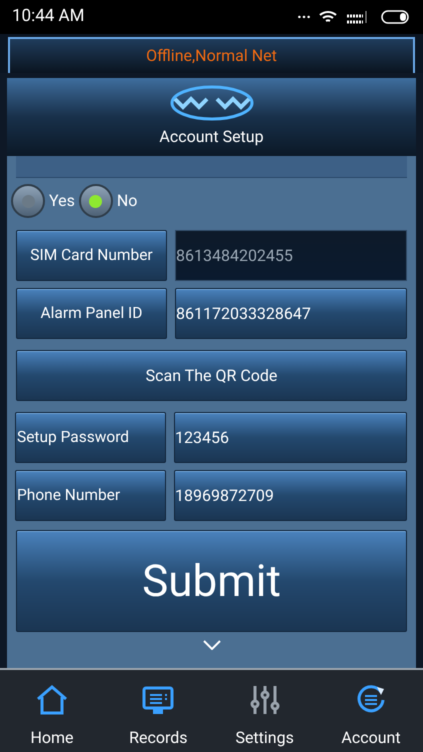 Image resolution: width=423 pixels, height=752 pixels. I want to click on header-title: Account Setup, so click(211, 137).